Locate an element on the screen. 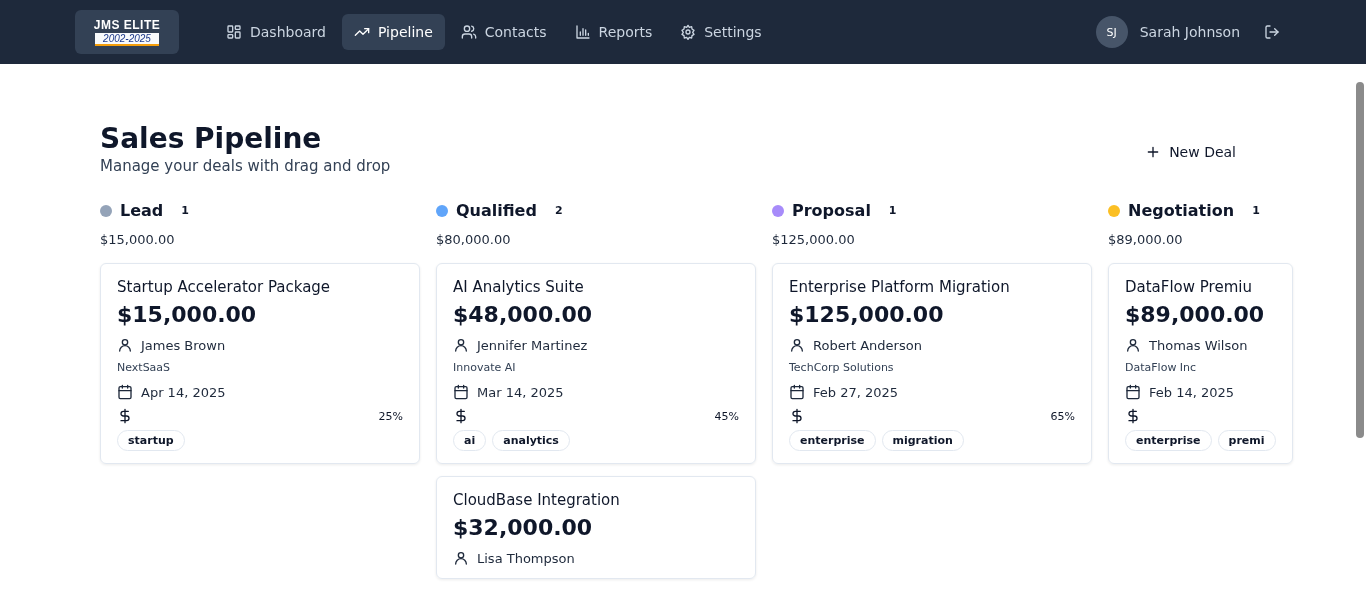  close-date: Mar 14, 2025 is located at coordinates (520, 392).